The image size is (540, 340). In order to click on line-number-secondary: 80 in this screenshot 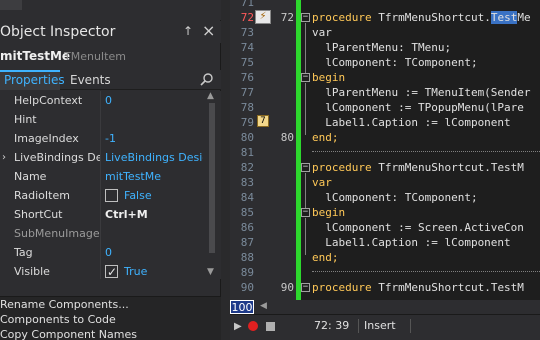, I will do `click(287, 137)`.